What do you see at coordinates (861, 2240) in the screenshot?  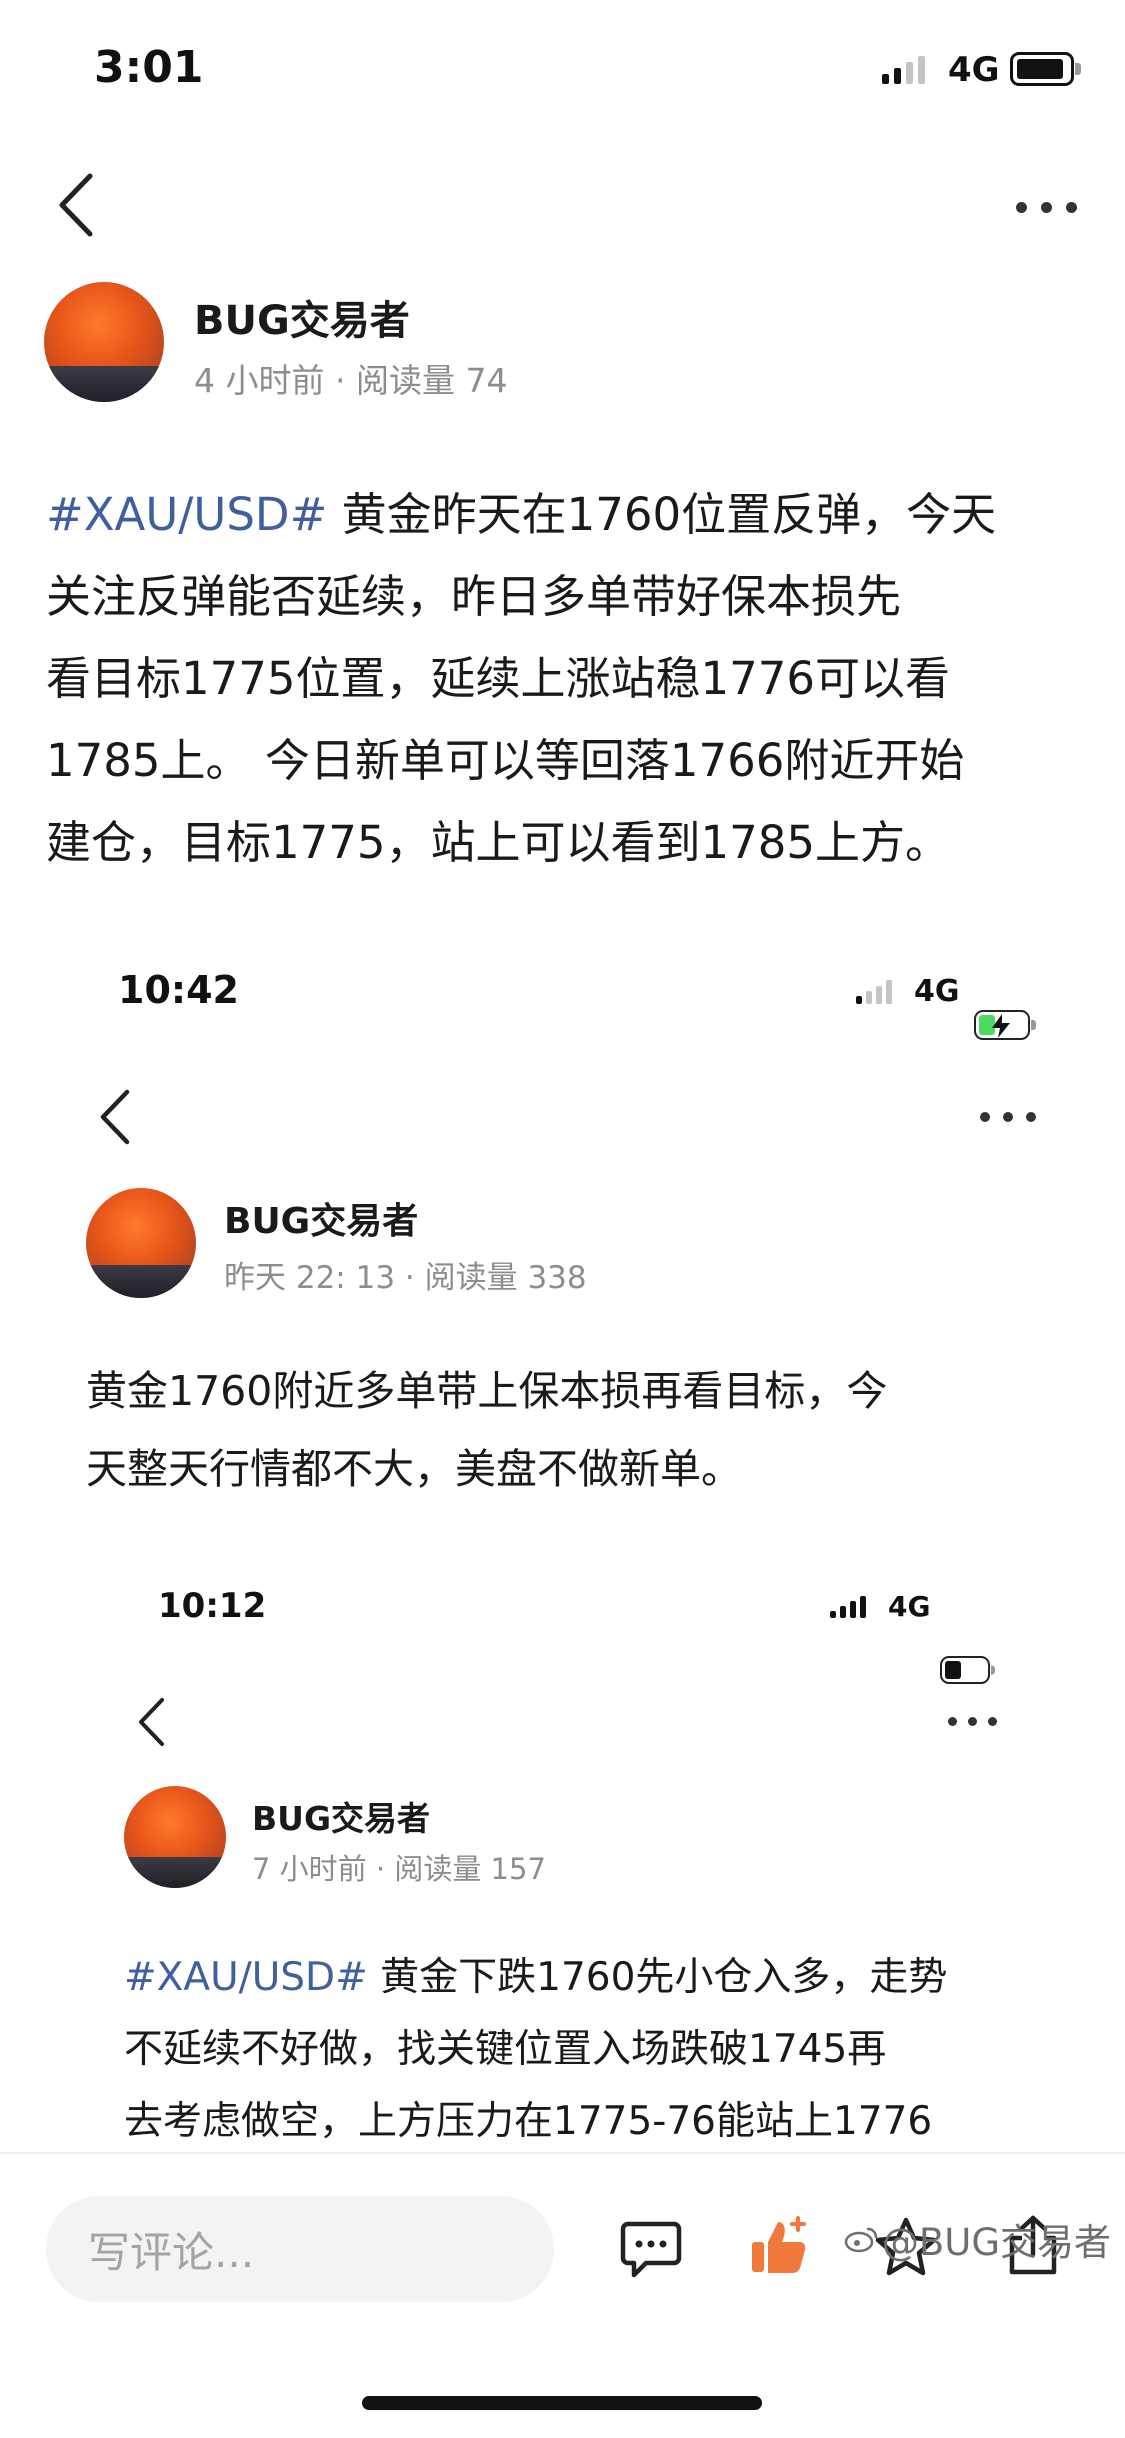 I see `weibo-logo-icon` at bounding box center [861, 2240].